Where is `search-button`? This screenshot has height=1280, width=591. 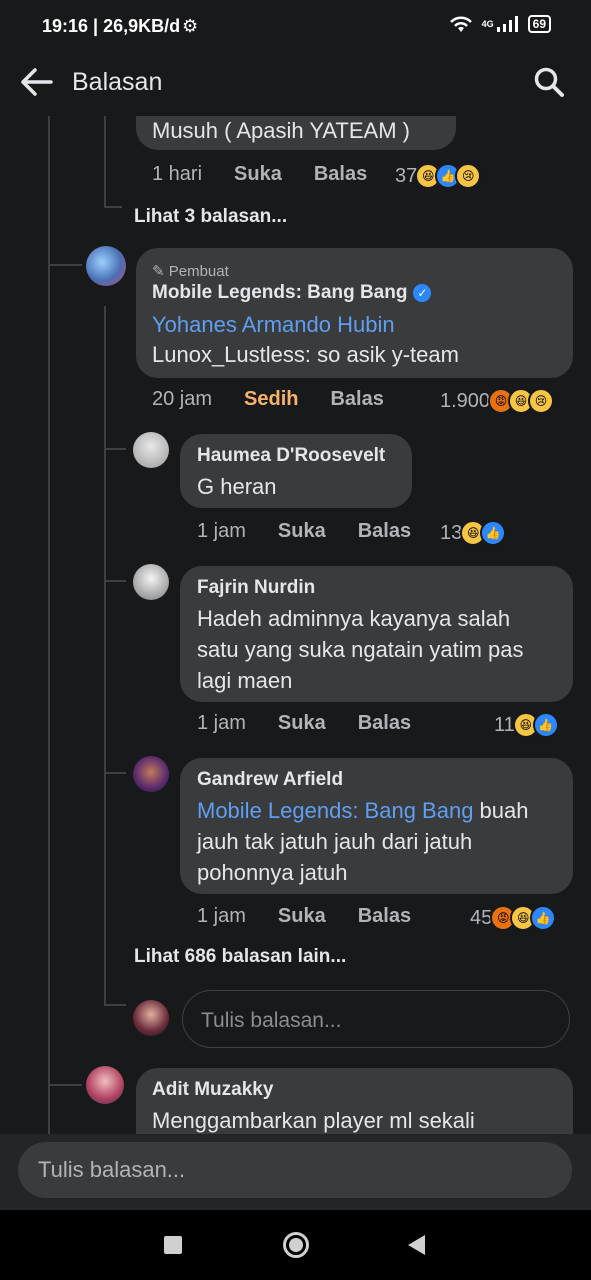
search-button is located at coordinates (549, 82).